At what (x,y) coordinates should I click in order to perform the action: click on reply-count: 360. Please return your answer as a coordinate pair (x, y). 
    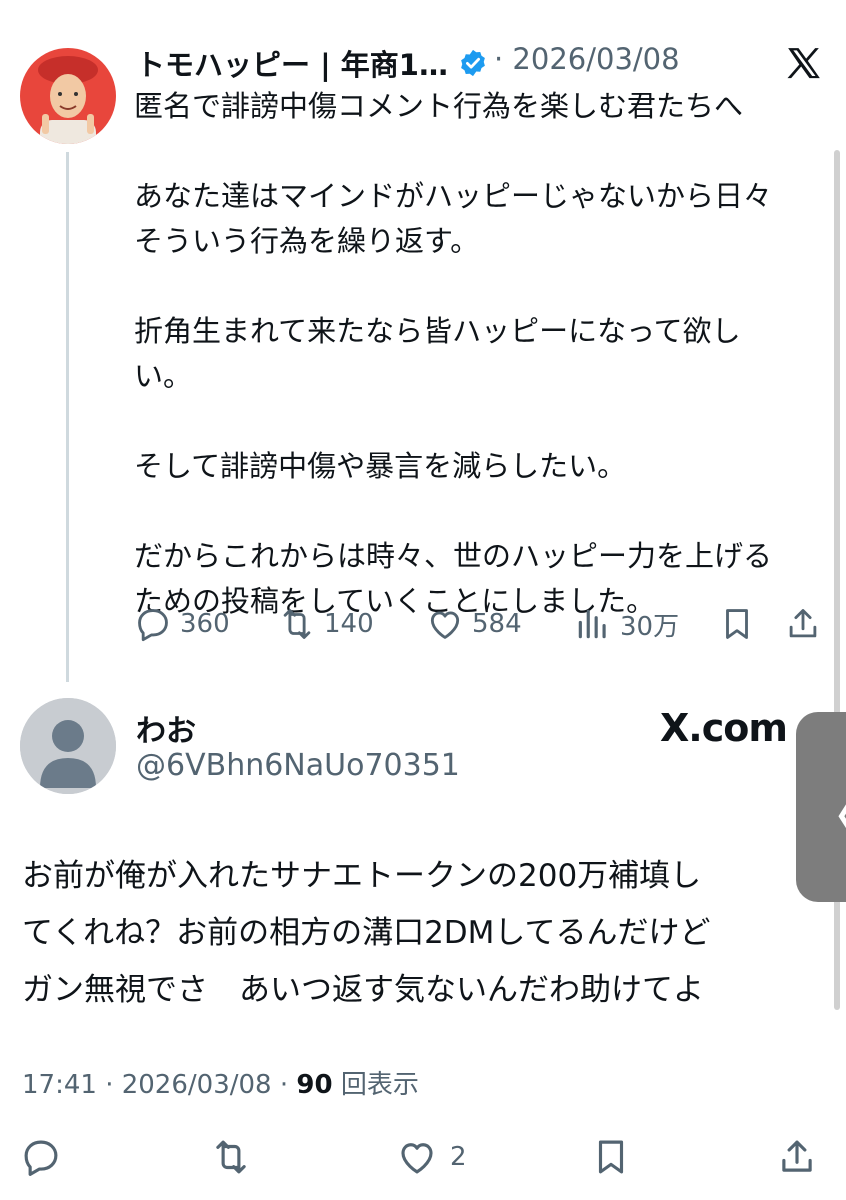
    Looking at the image, I should click on (205, 624).